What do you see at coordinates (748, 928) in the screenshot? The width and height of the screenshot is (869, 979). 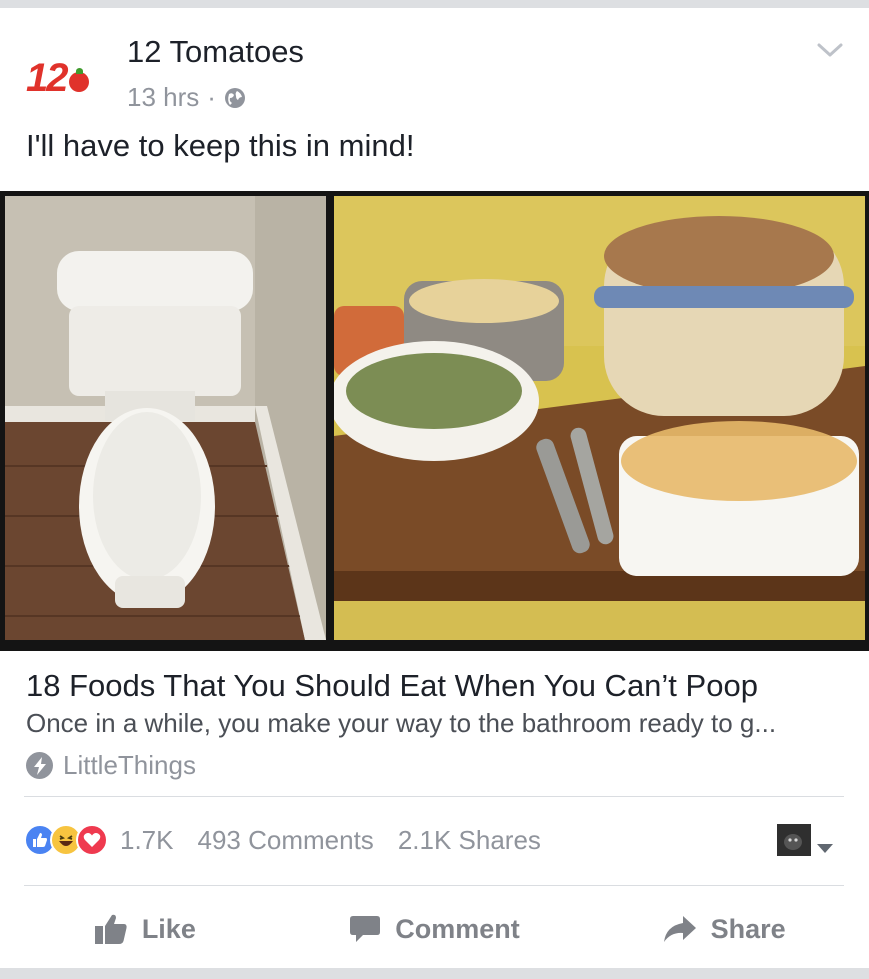 I see `share-label: Share` at bounding box center [748, 928].